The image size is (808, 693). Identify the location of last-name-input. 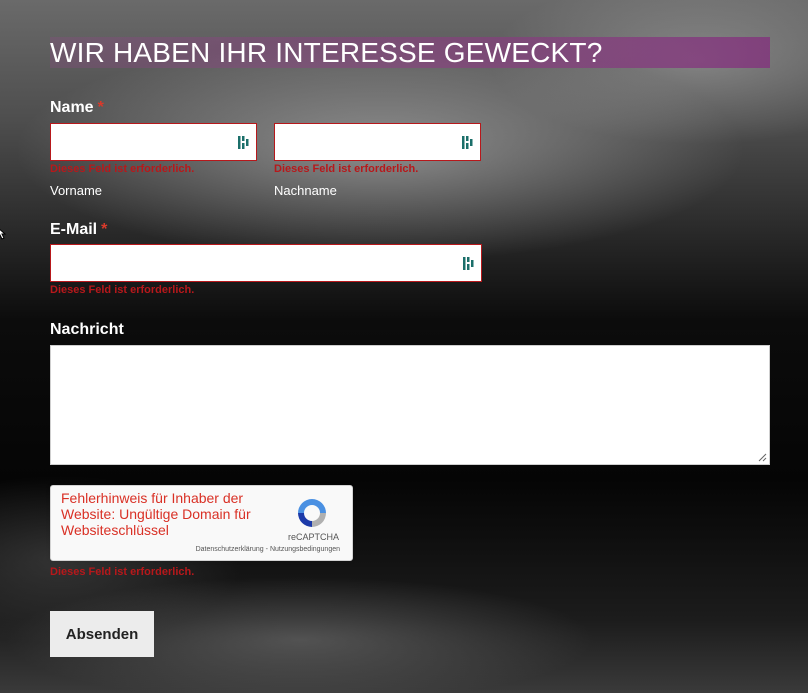
(377, 142).